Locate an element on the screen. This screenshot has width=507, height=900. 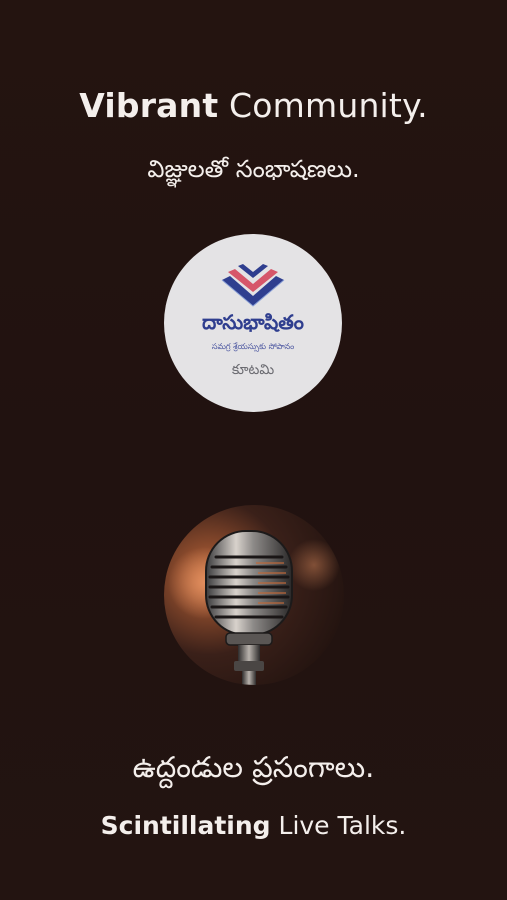
talks-english: Scintillating Live Talks. is located at coordinates (253, 825).